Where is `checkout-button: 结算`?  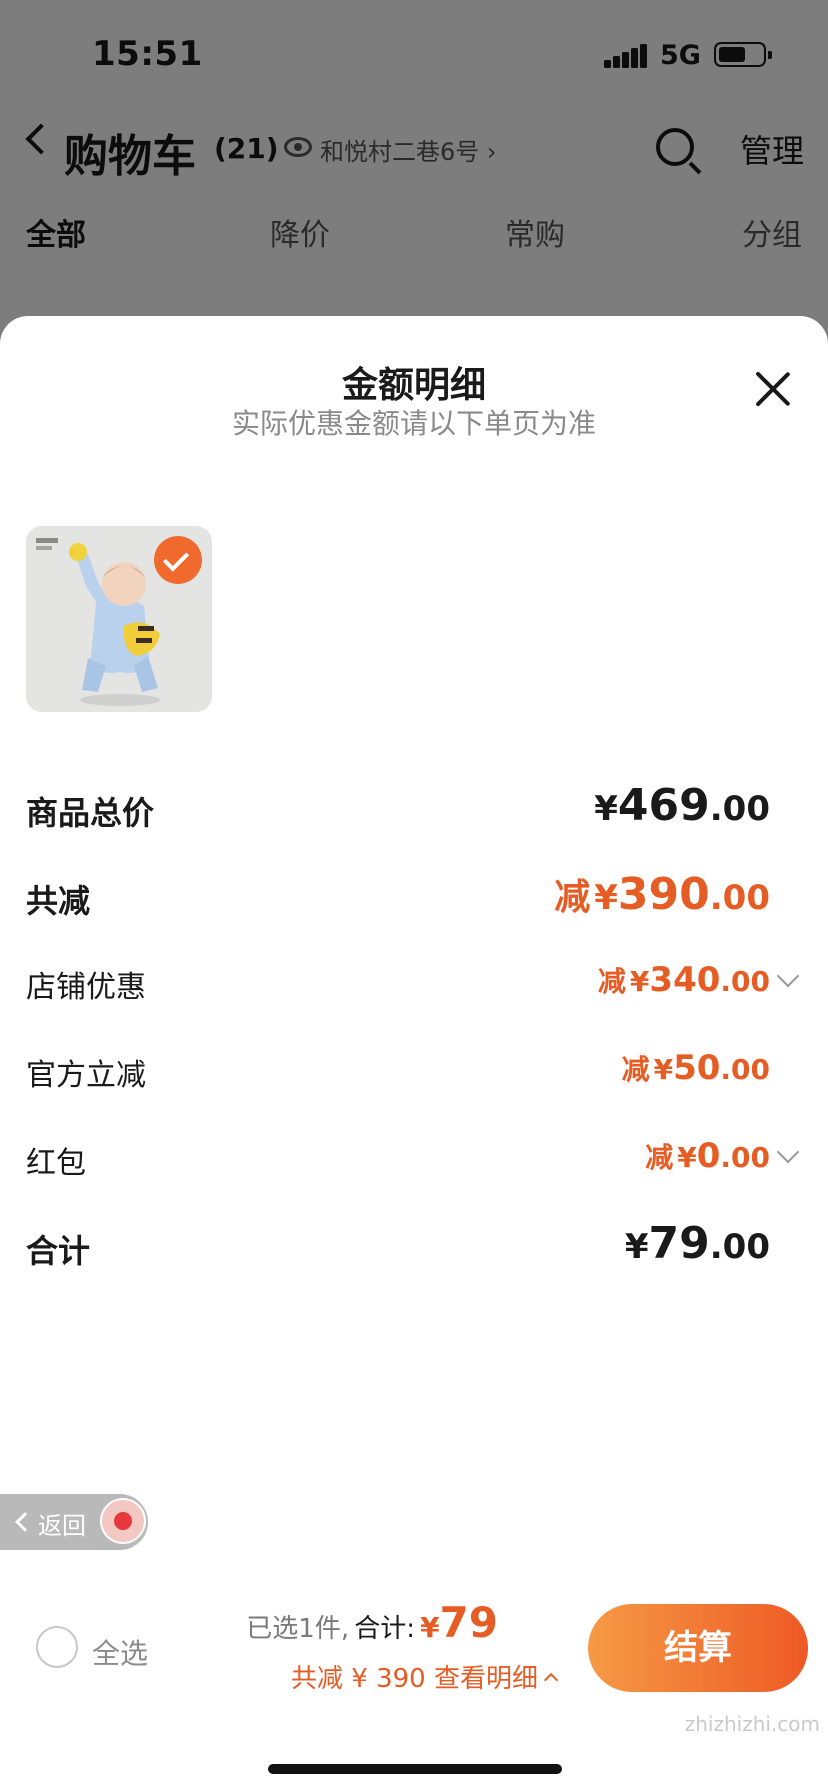 checkout-button: 结算 is located at coordinates (698, 1648).